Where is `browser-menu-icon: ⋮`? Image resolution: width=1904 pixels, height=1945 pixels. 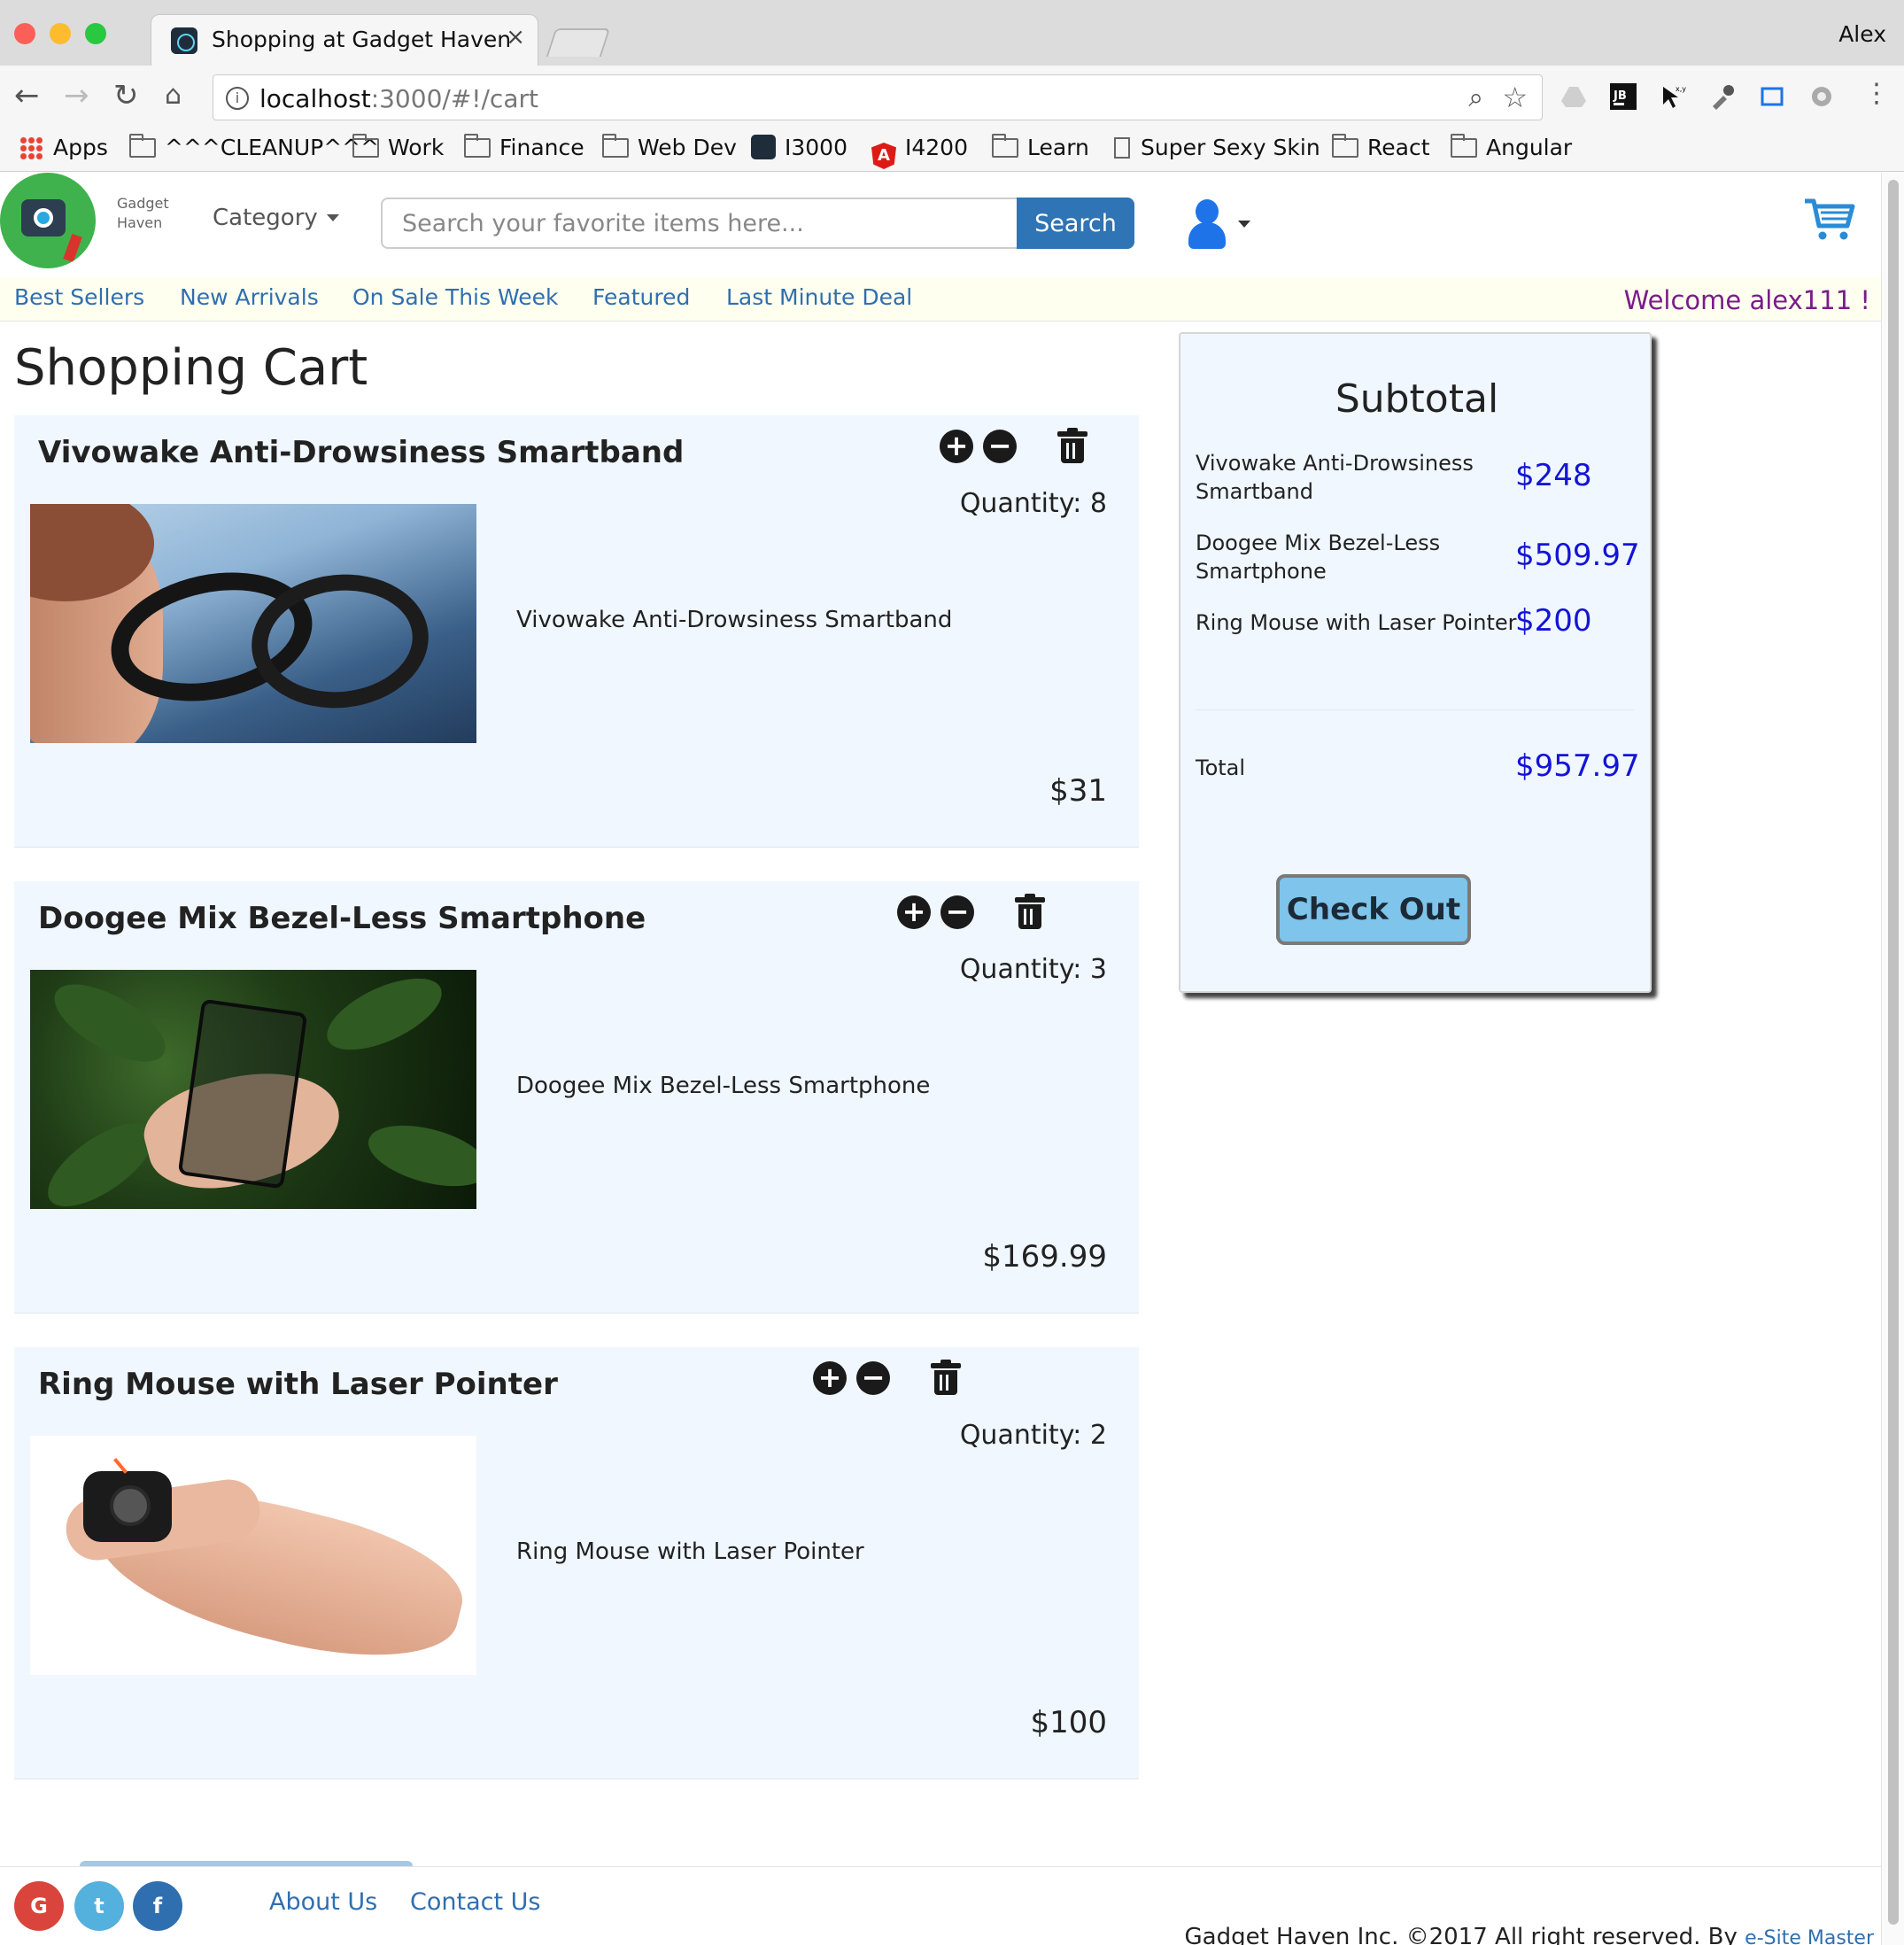 browser-menu-icon: ⋮ is located at coordinates (1876, 94).